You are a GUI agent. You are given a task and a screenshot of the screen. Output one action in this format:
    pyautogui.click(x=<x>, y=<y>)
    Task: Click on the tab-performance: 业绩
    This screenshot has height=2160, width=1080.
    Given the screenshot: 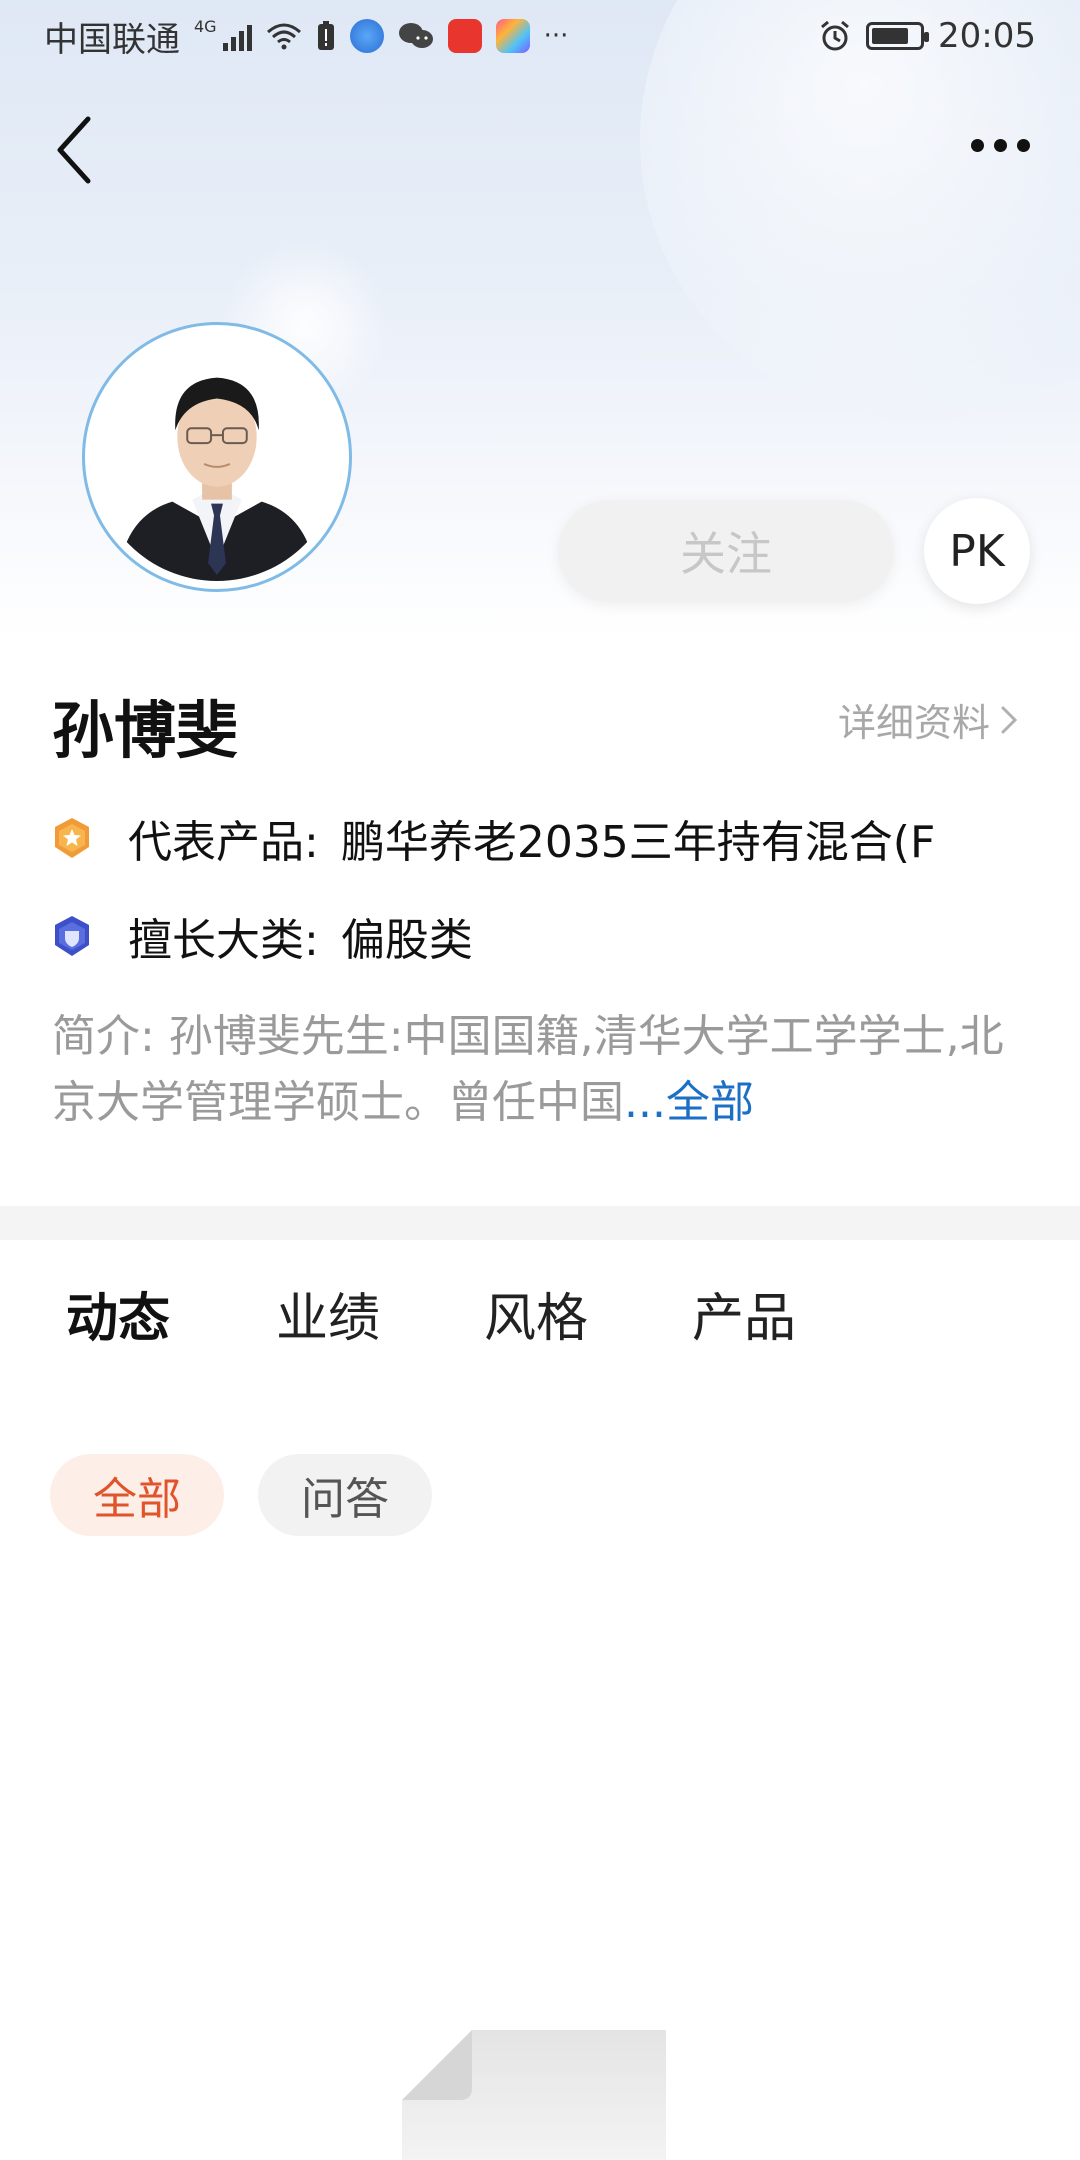 What is the action you would take?
    pyautogui.click(x=328, y=1313)
    